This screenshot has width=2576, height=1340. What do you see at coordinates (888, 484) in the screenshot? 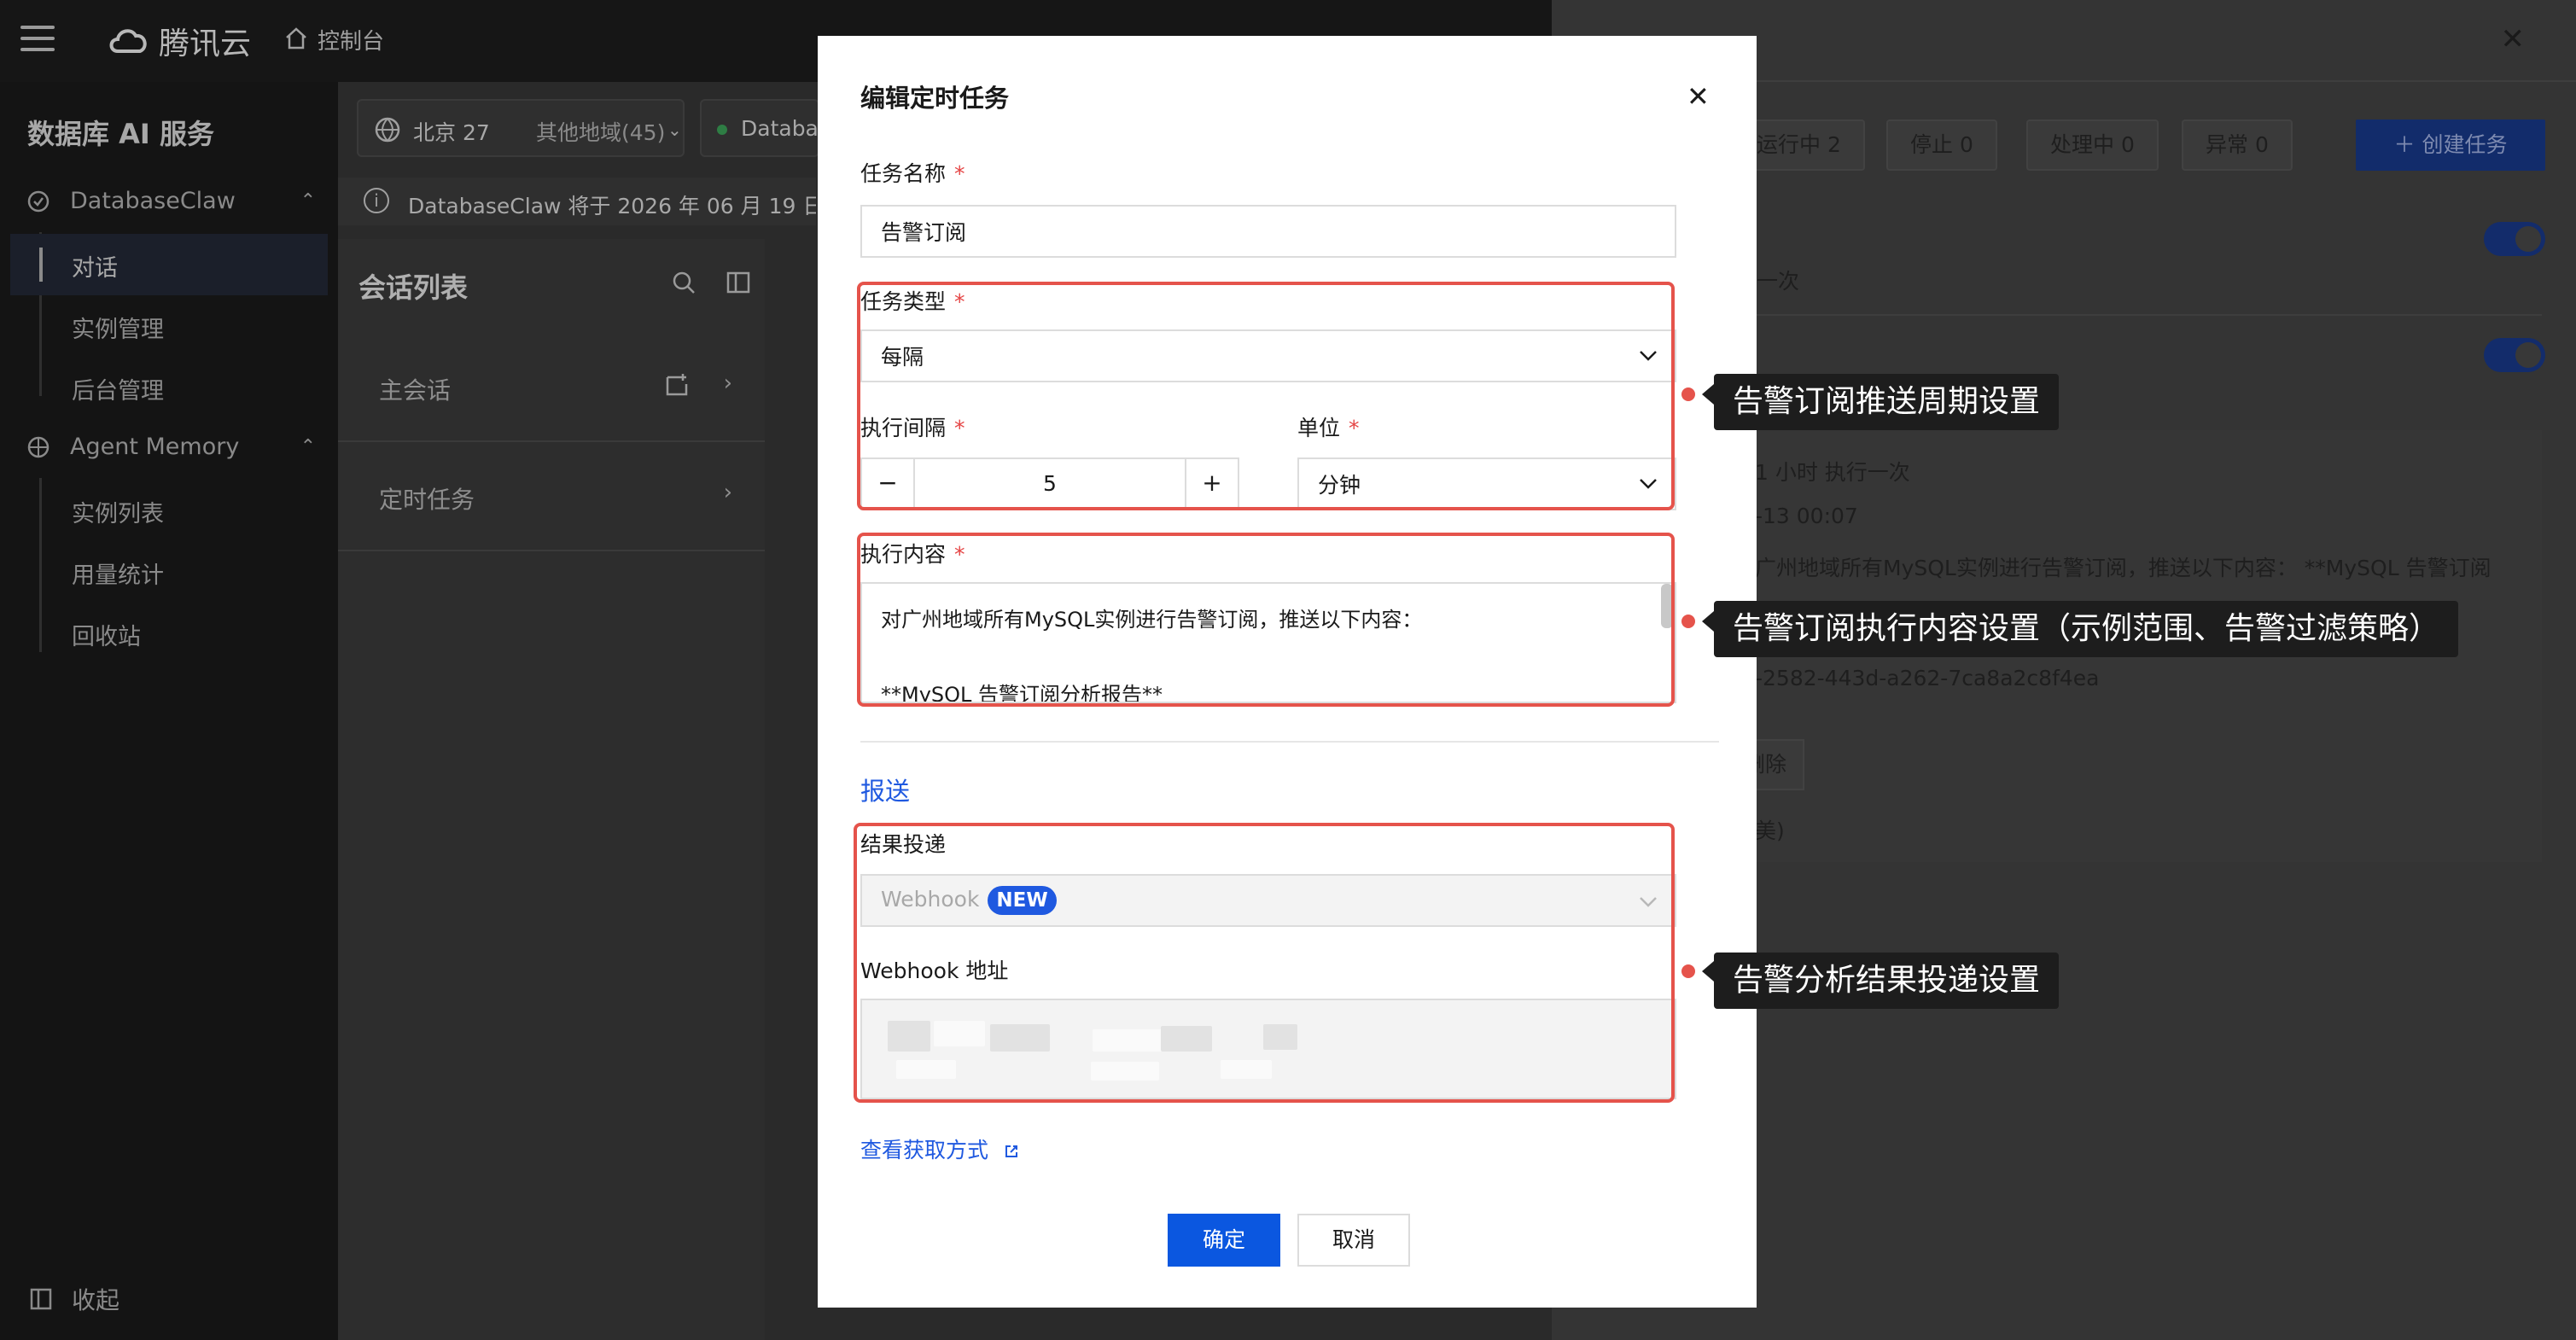
I see `decrement-button: −` at bounding box center [888, 484].